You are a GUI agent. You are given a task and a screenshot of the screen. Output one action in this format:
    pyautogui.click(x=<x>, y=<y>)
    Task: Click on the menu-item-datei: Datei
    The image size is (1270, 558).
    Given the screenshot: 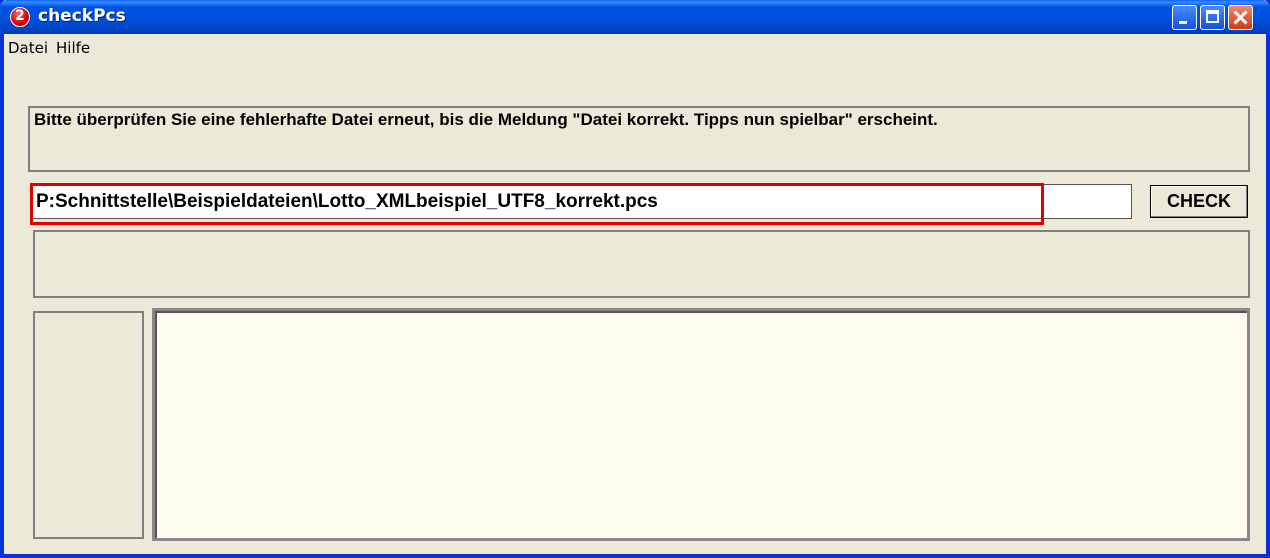 What is the action you would take?
    pyautogui.click(x=28, y=48)
    